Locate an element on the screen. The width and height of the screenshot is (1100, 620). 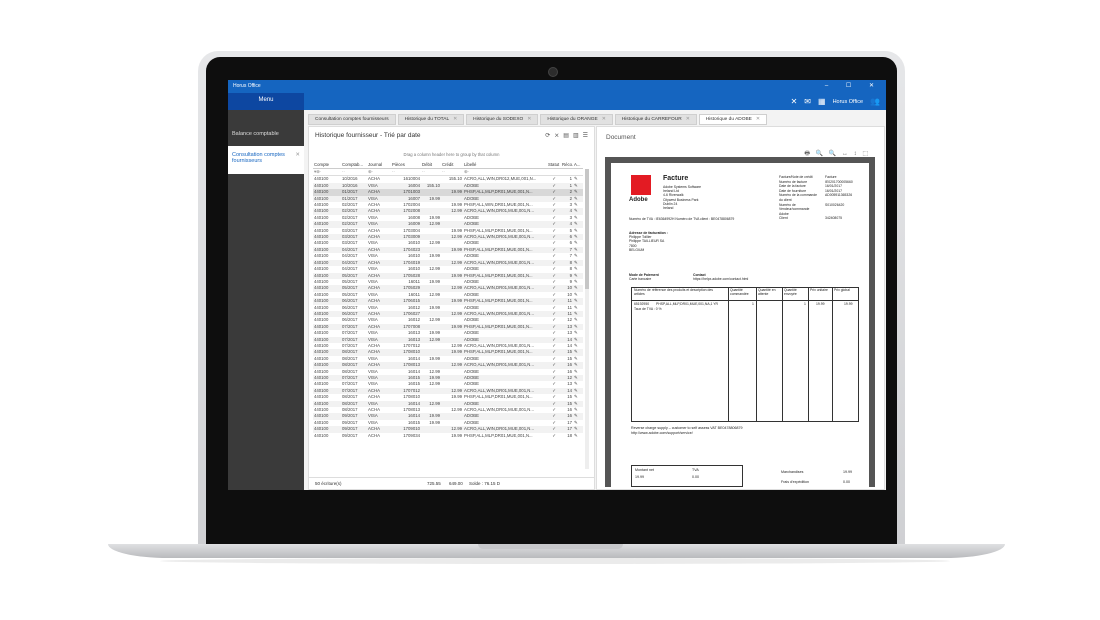
col-header: Prix unitaire is located at coordinates (819, 290).